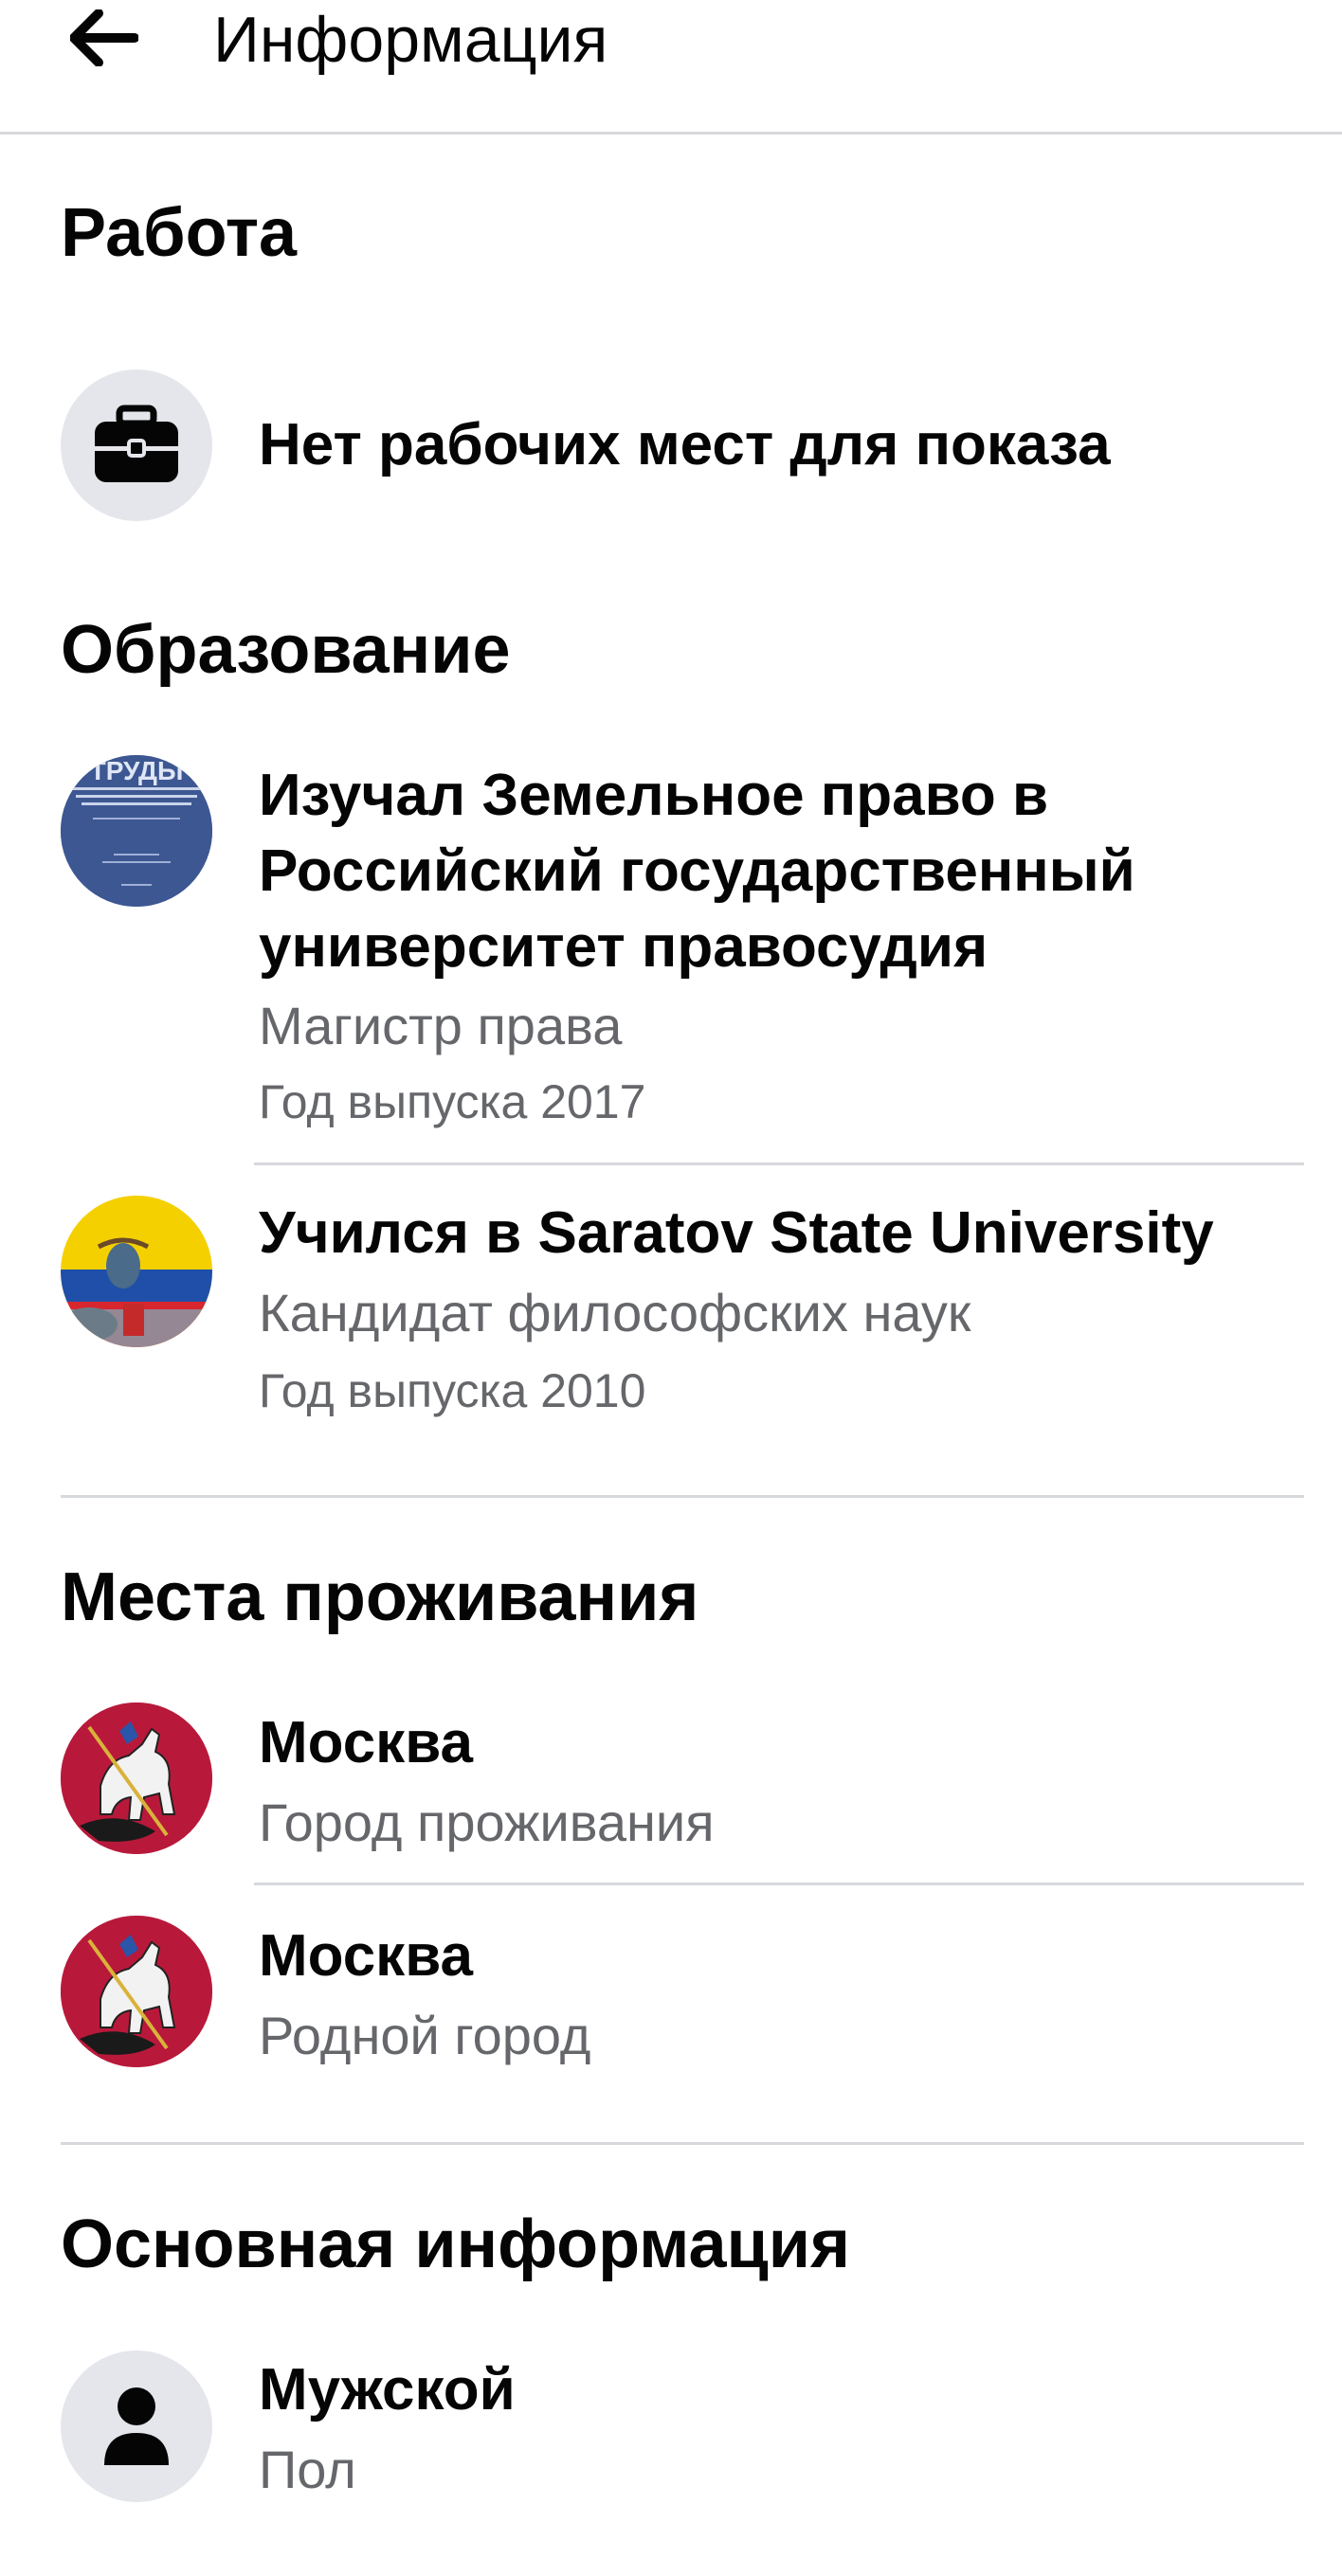 This screenshot has width=1342, height=2576. What do you see at coordinates (441, 1025) in the screenshot?
I see `education-1-degree: Магистр права` at bounding box center [441, 1025].